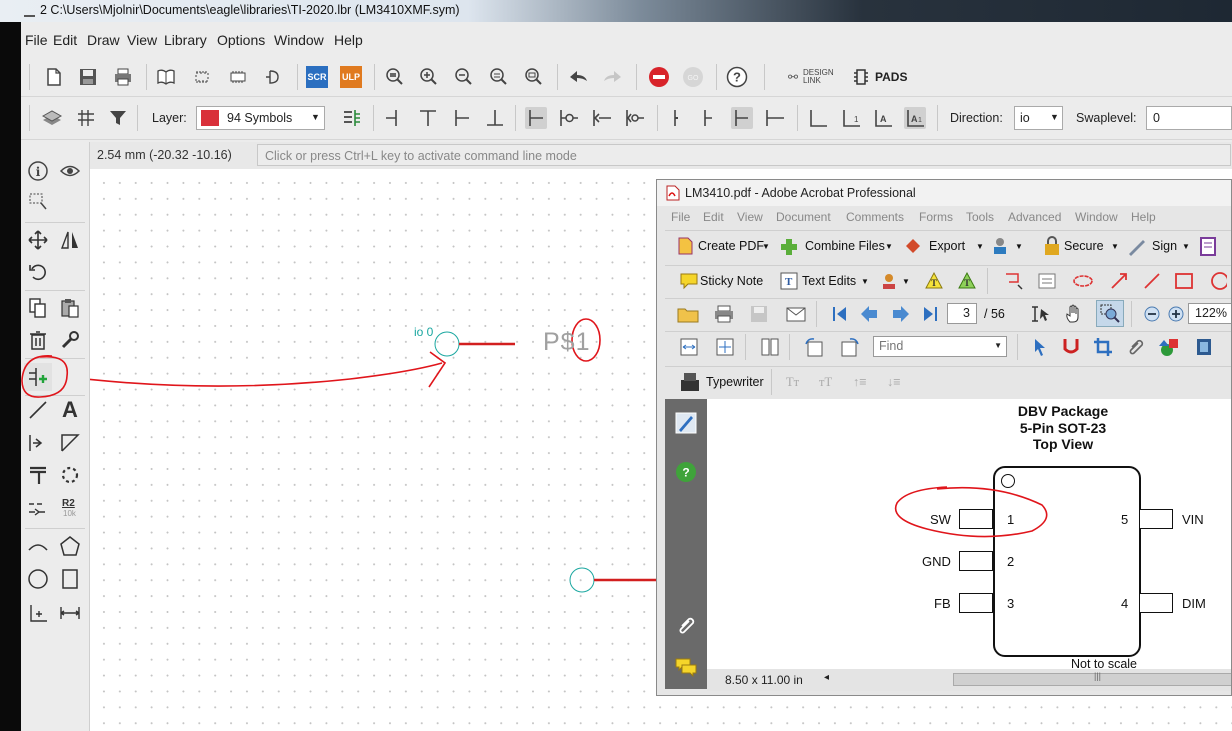  I want to click on signature-pen-icon, so click(686, 424).